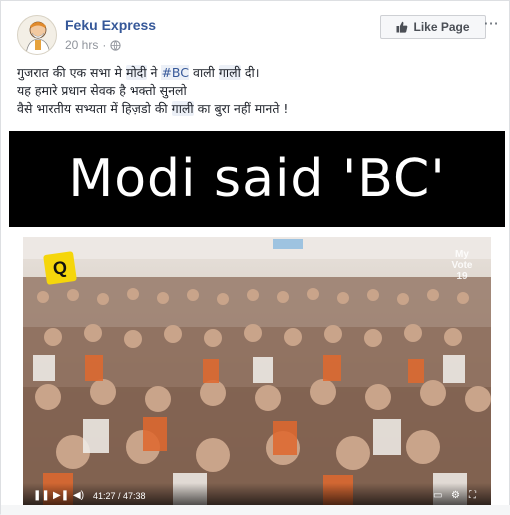  Describe the element at coordinates (41, 495) in the screenshot. I see `play-pause-icon: ❚❚` at that location.